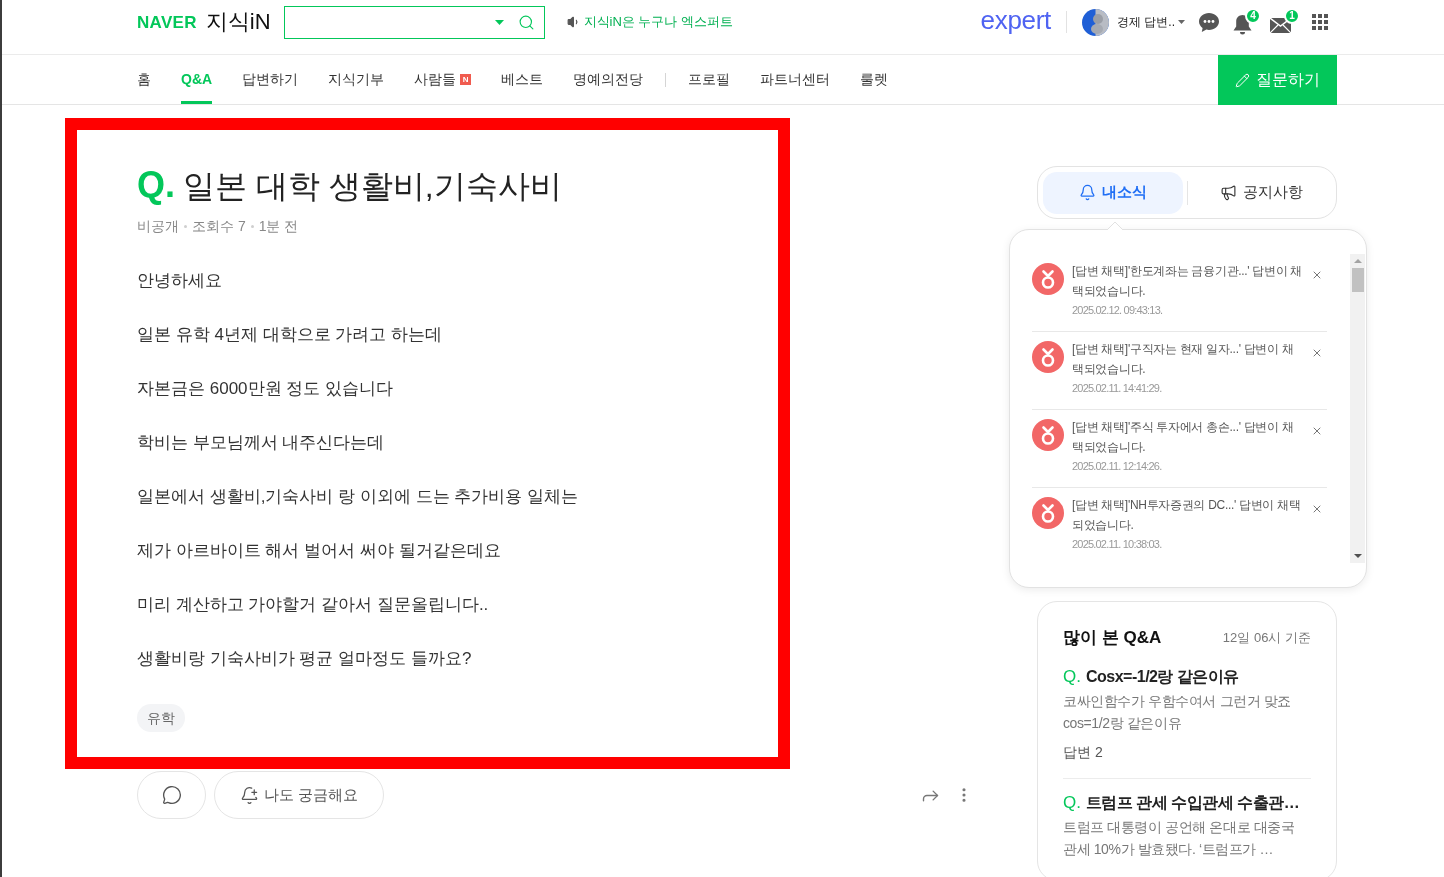  Describe the element at coordinates (278, 226) in the screenshot. I see `question-meta: 1분 전` at that location.